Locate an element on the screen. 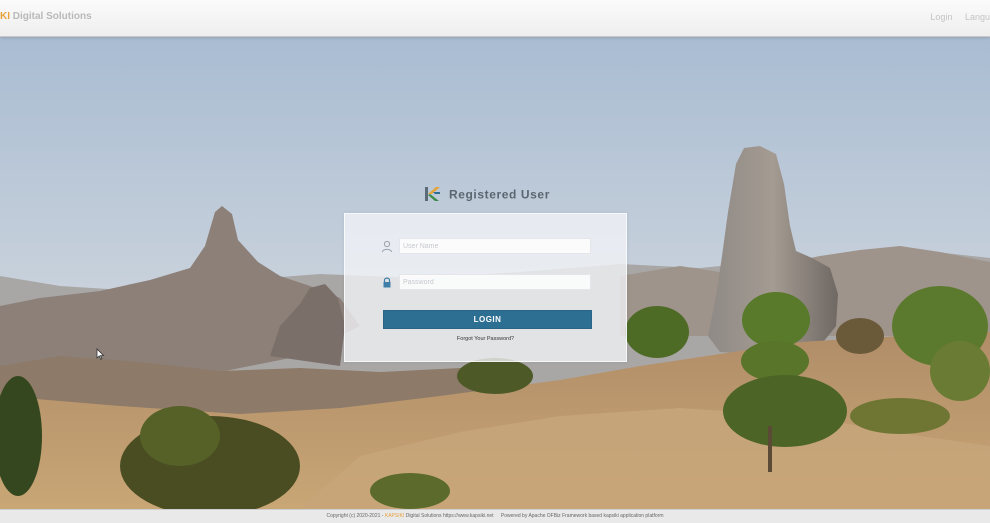 Image resolution: width=990 pixels, height=523 pixels. footer-company-link: KAPSIKI is located at coordinates (394, 516).